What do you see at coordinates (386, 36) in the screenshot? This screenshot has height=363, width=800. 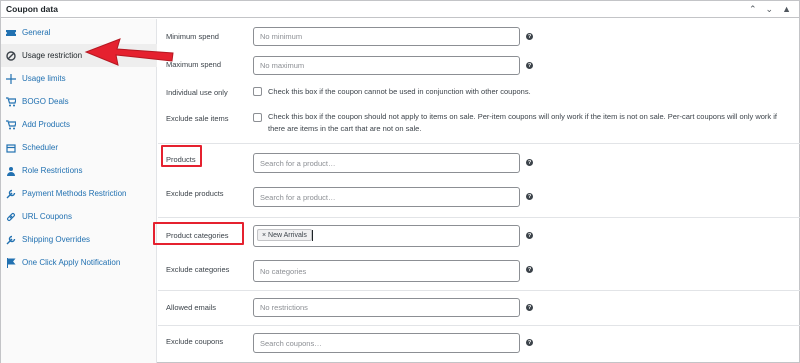 I see `minimum-spend-input: No minimum` at bounding box center [386, 36].